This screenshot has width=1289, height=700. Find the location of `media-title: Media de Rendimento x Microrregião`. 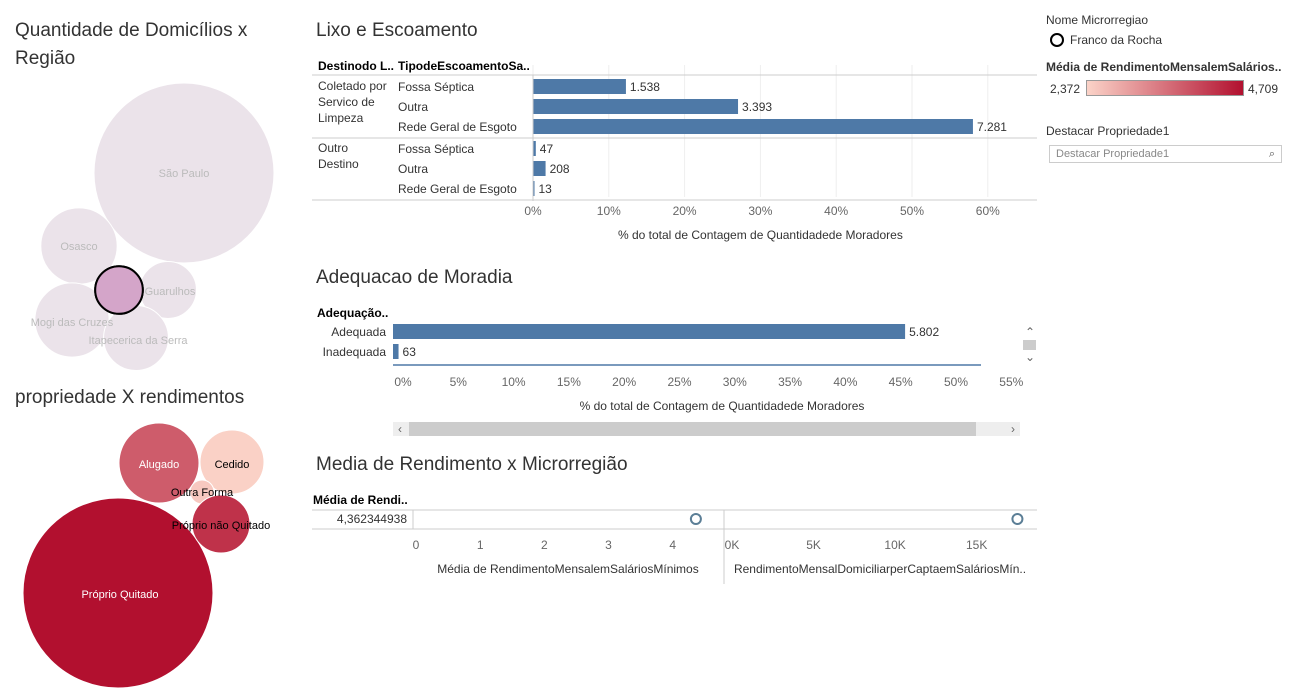

media-title: Media de Rendimento x Microrregião is located at coordinates (472, 464).